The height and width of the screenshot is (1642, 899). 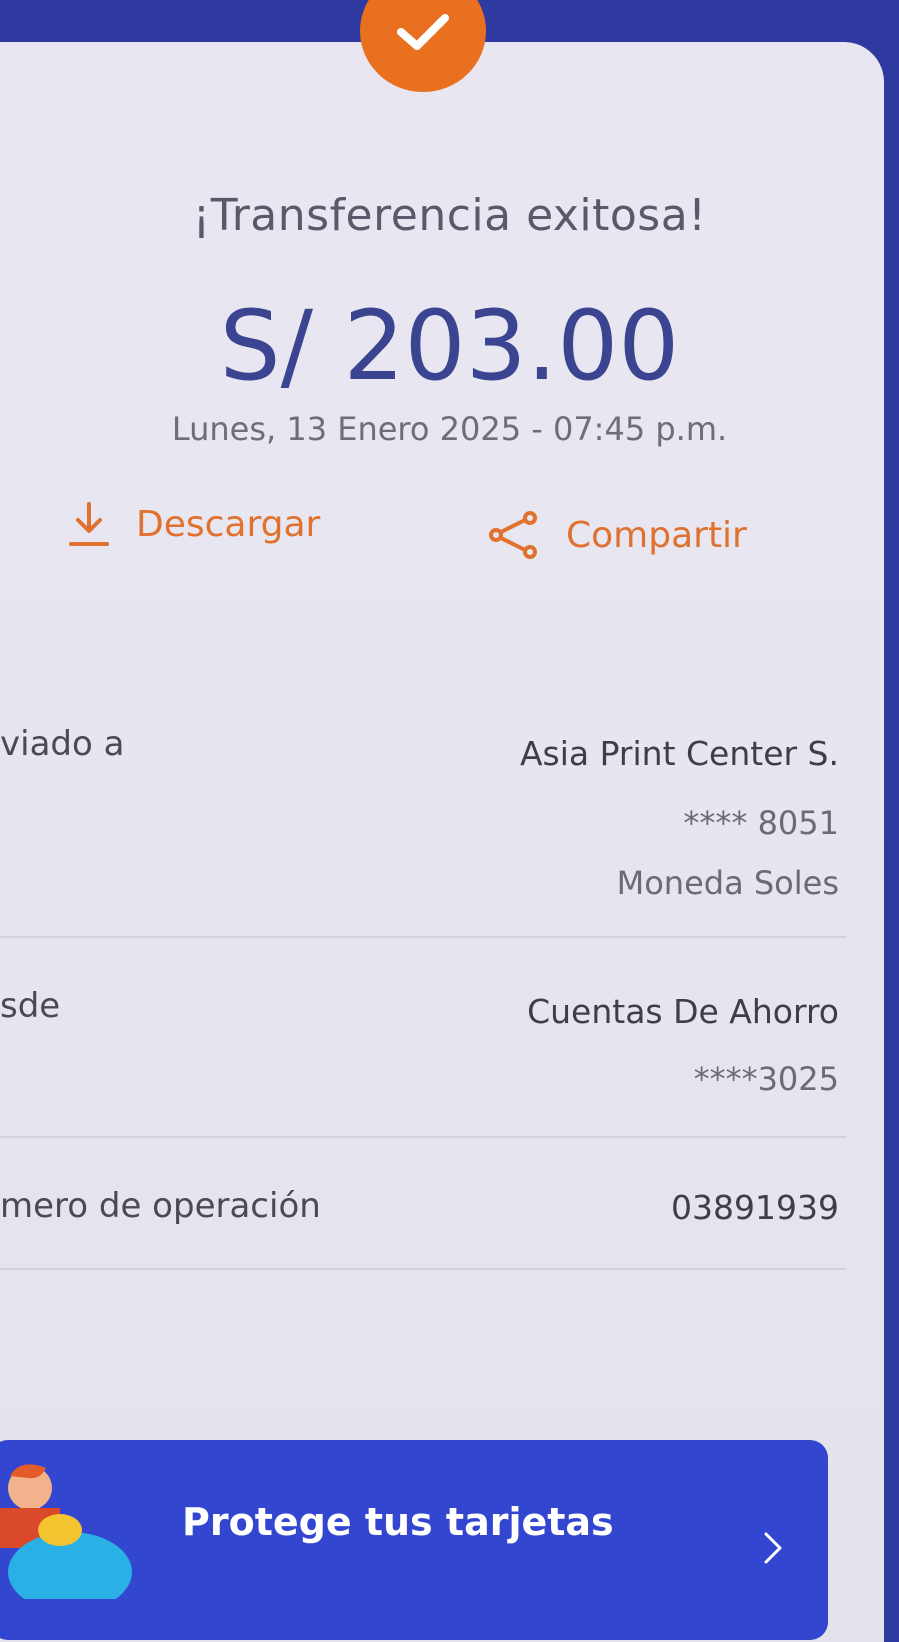 I want to click on share-icon, so click(x=513, y=535).